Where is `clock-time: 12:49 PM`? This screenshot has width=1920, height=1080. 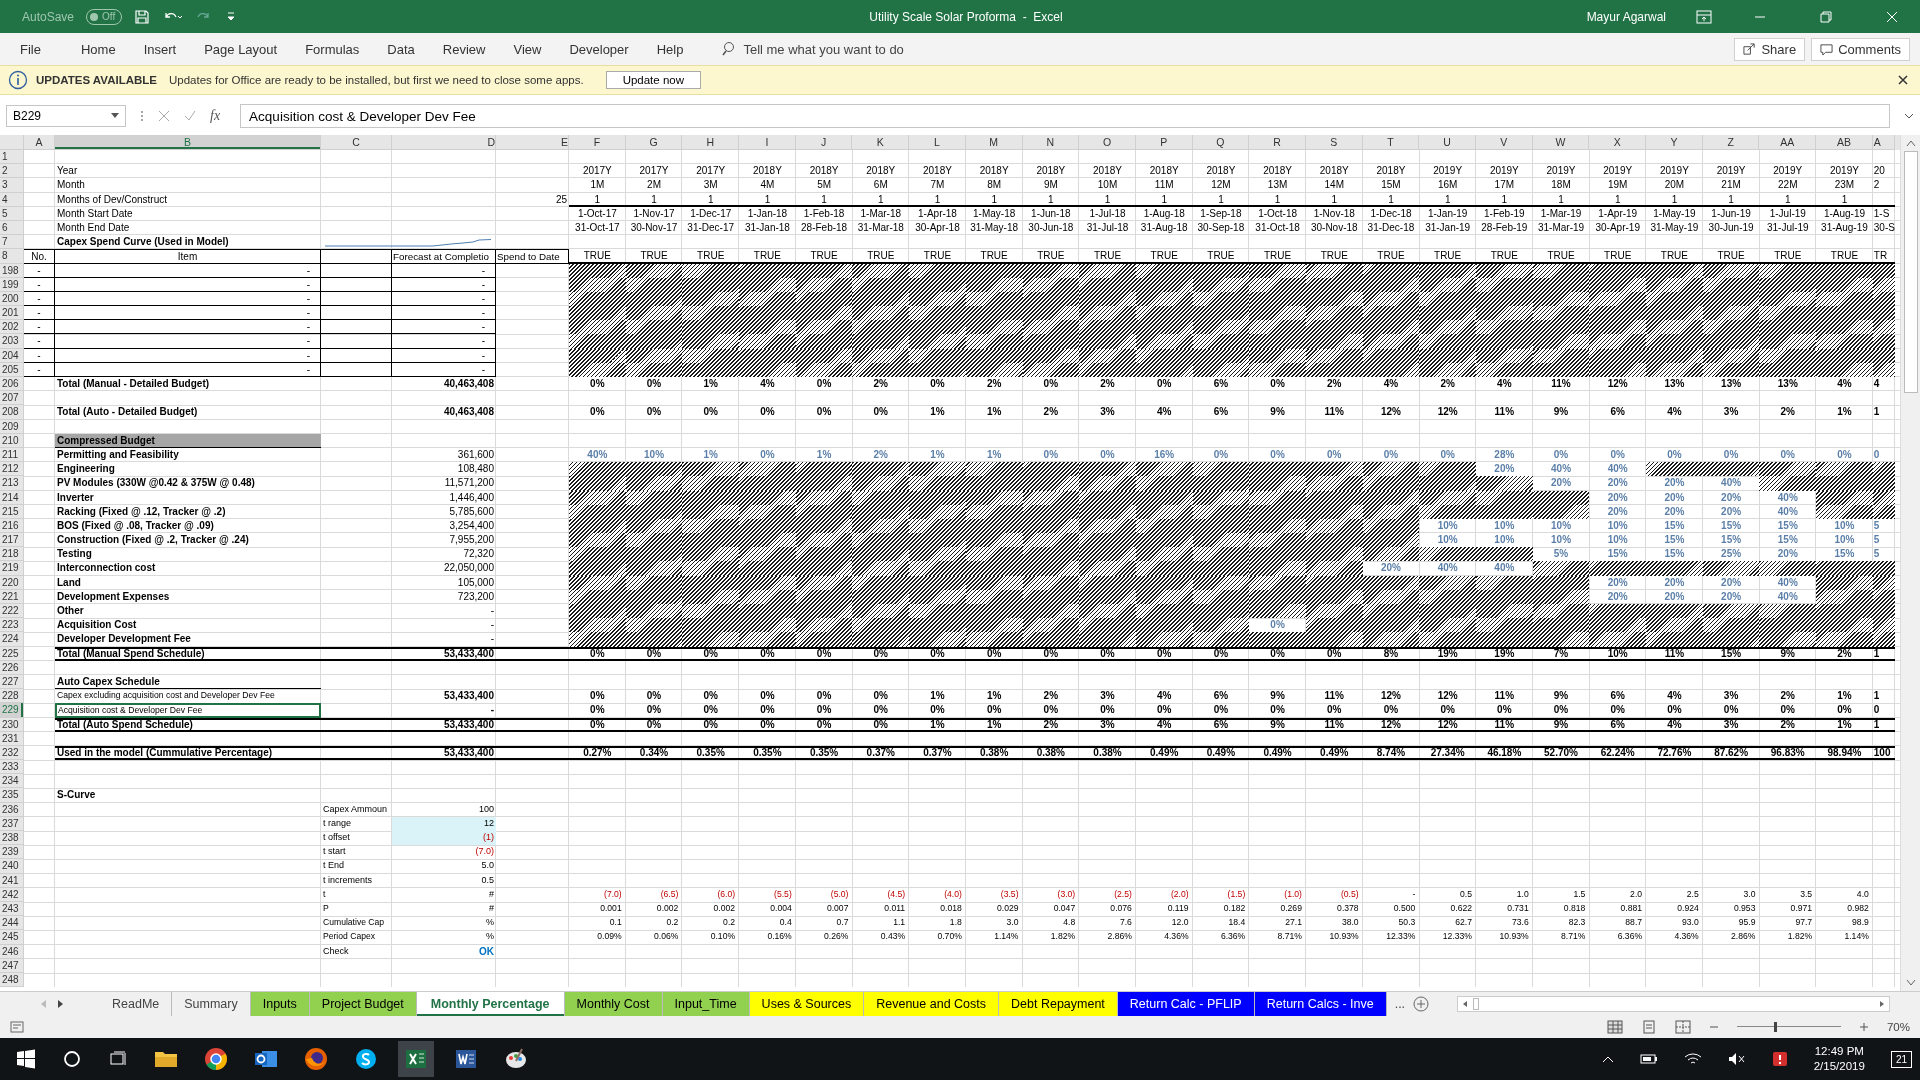
clock-time: 12:49 PM is located at coordinates (1839, 1051).